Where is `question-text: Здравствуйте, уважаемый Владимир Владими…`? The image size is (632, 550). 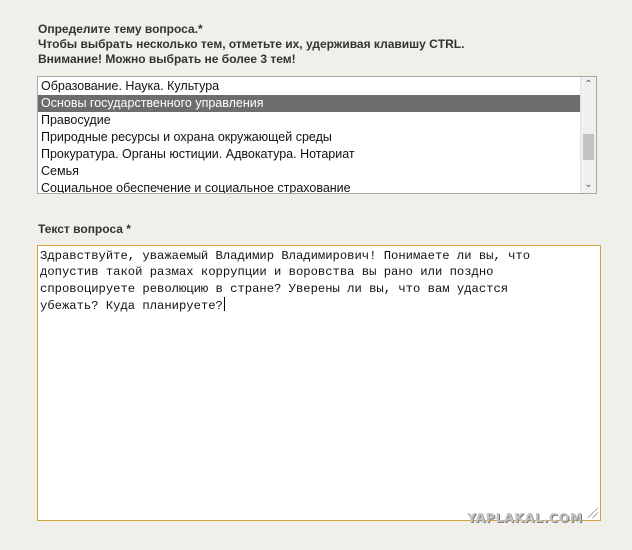
question-text: Здравствуйте, уважаемый Владимир Владими… is located at coordinates (285, 281).